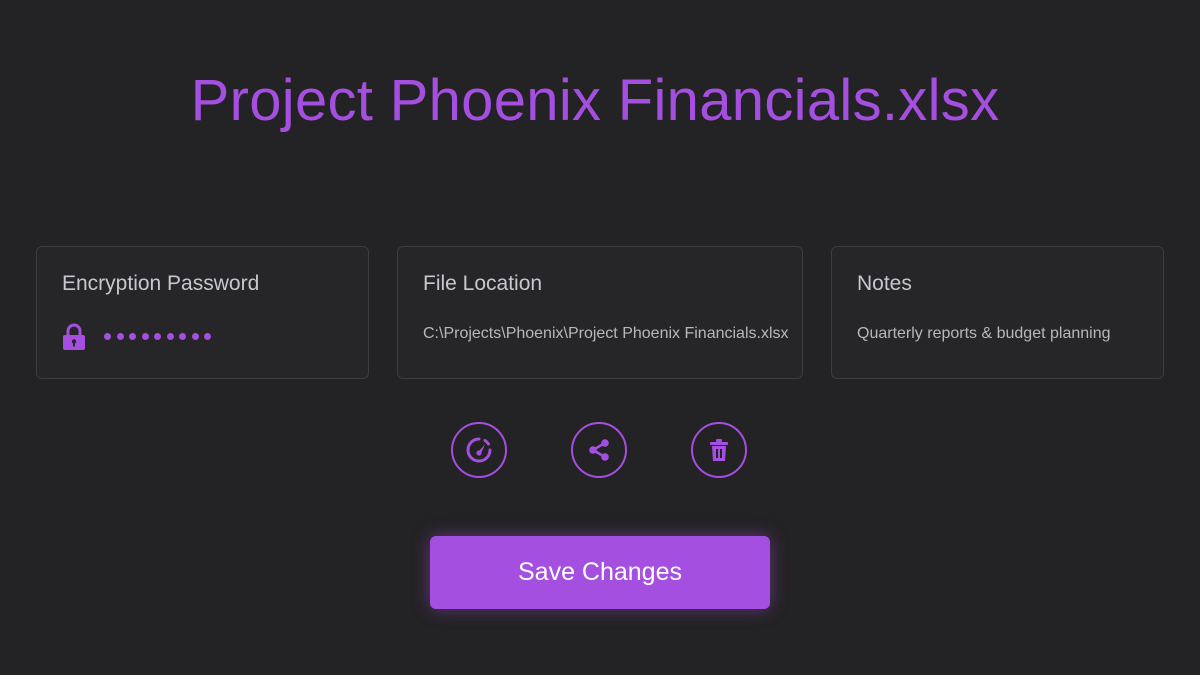 Image resolution: width=1200 pixels, height=675 pixels. I want to click on delete-button, so click(719, 450).